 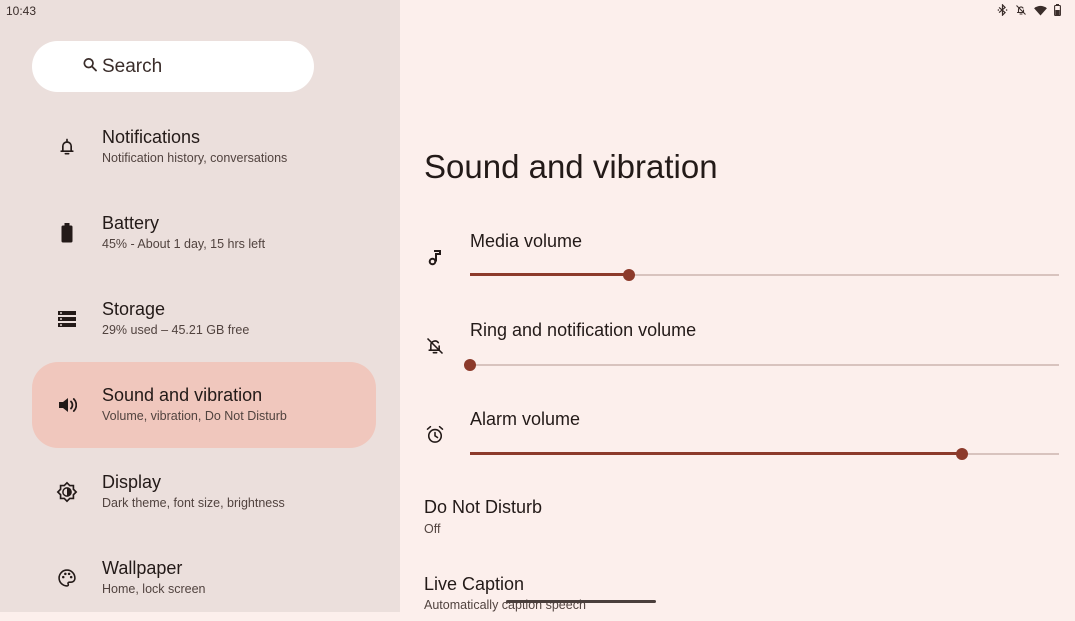 I want to click on sidebar-item-title: Storage, so click(x=134, y=309).